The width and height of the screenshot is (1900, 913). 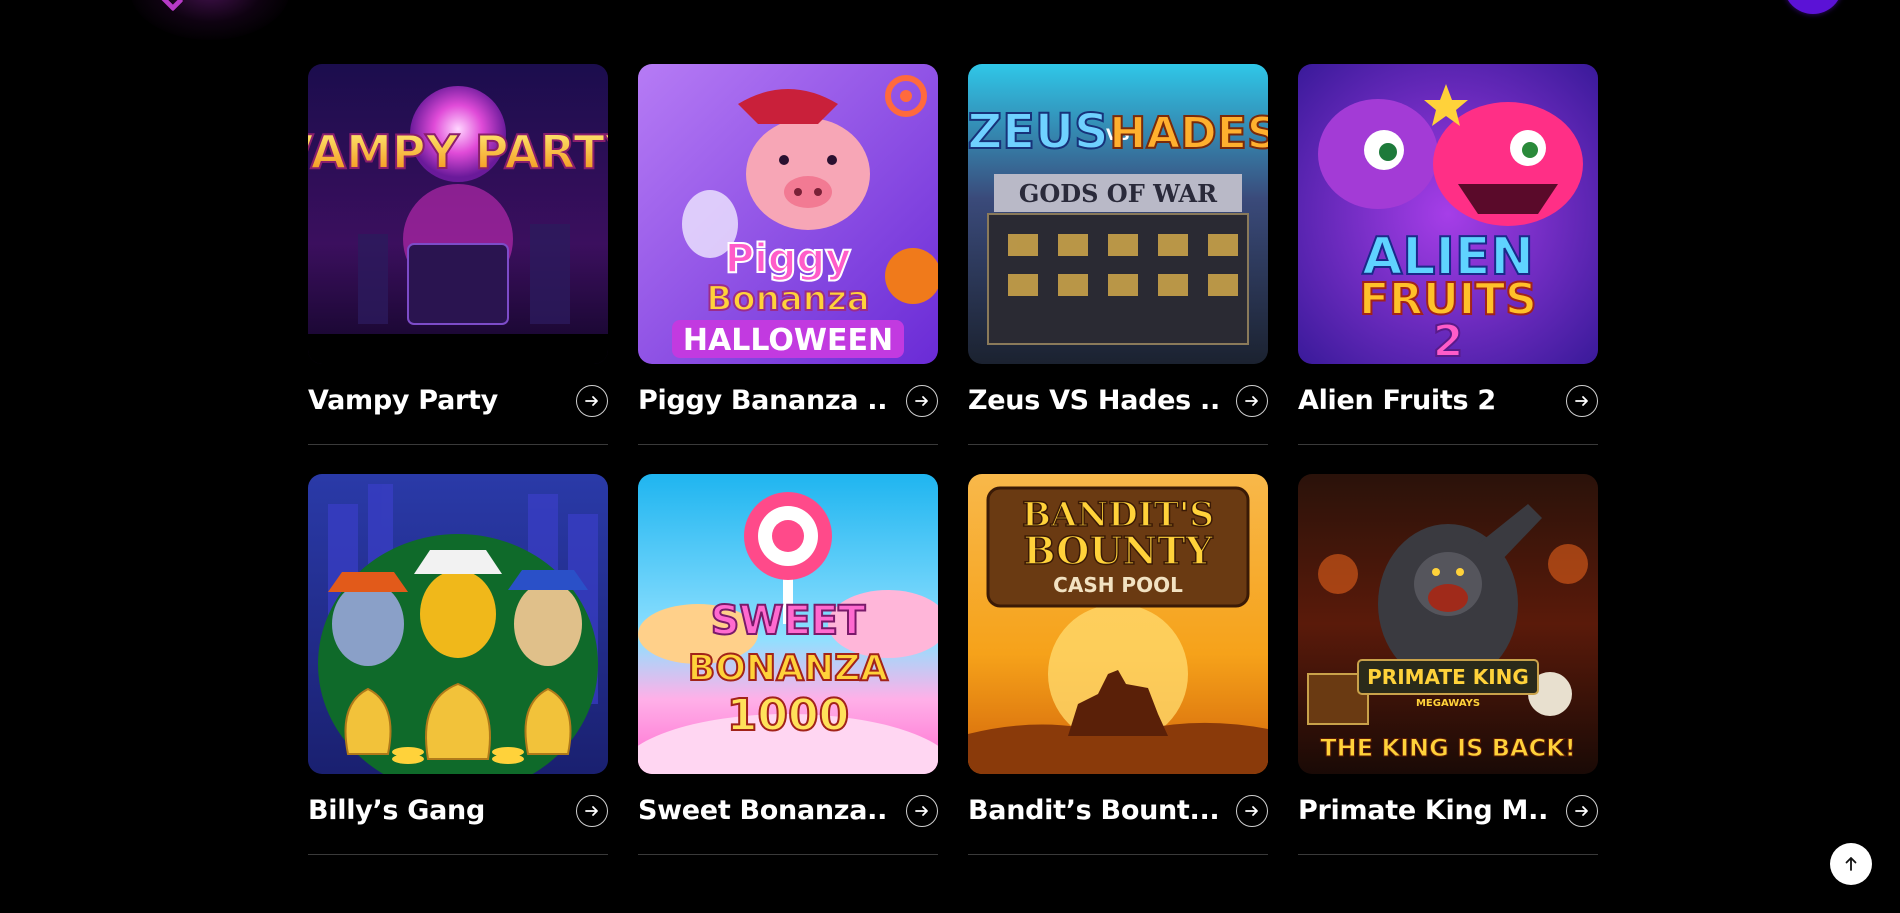 I want to click on thousand-logo-text: 1000, so click(x=788, y=715).